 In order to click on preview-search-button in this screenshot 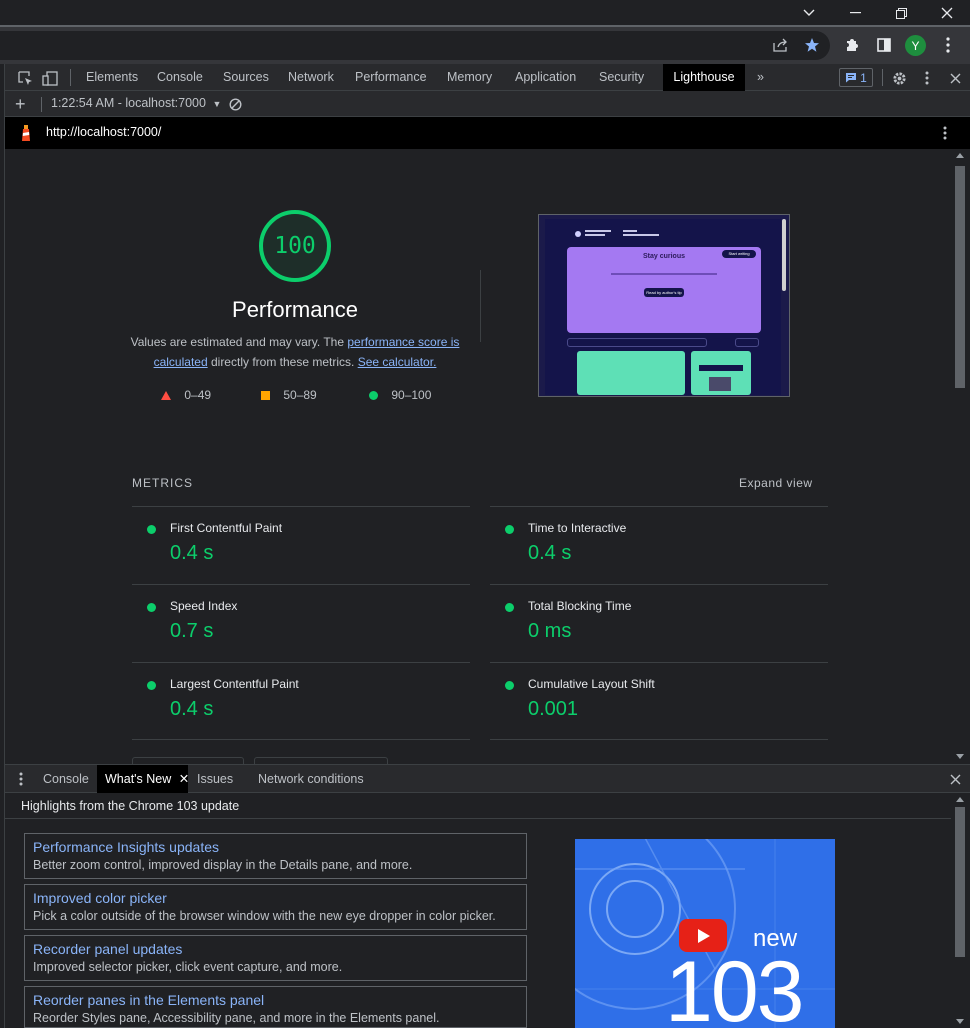, I will do `click(747, 342)`.